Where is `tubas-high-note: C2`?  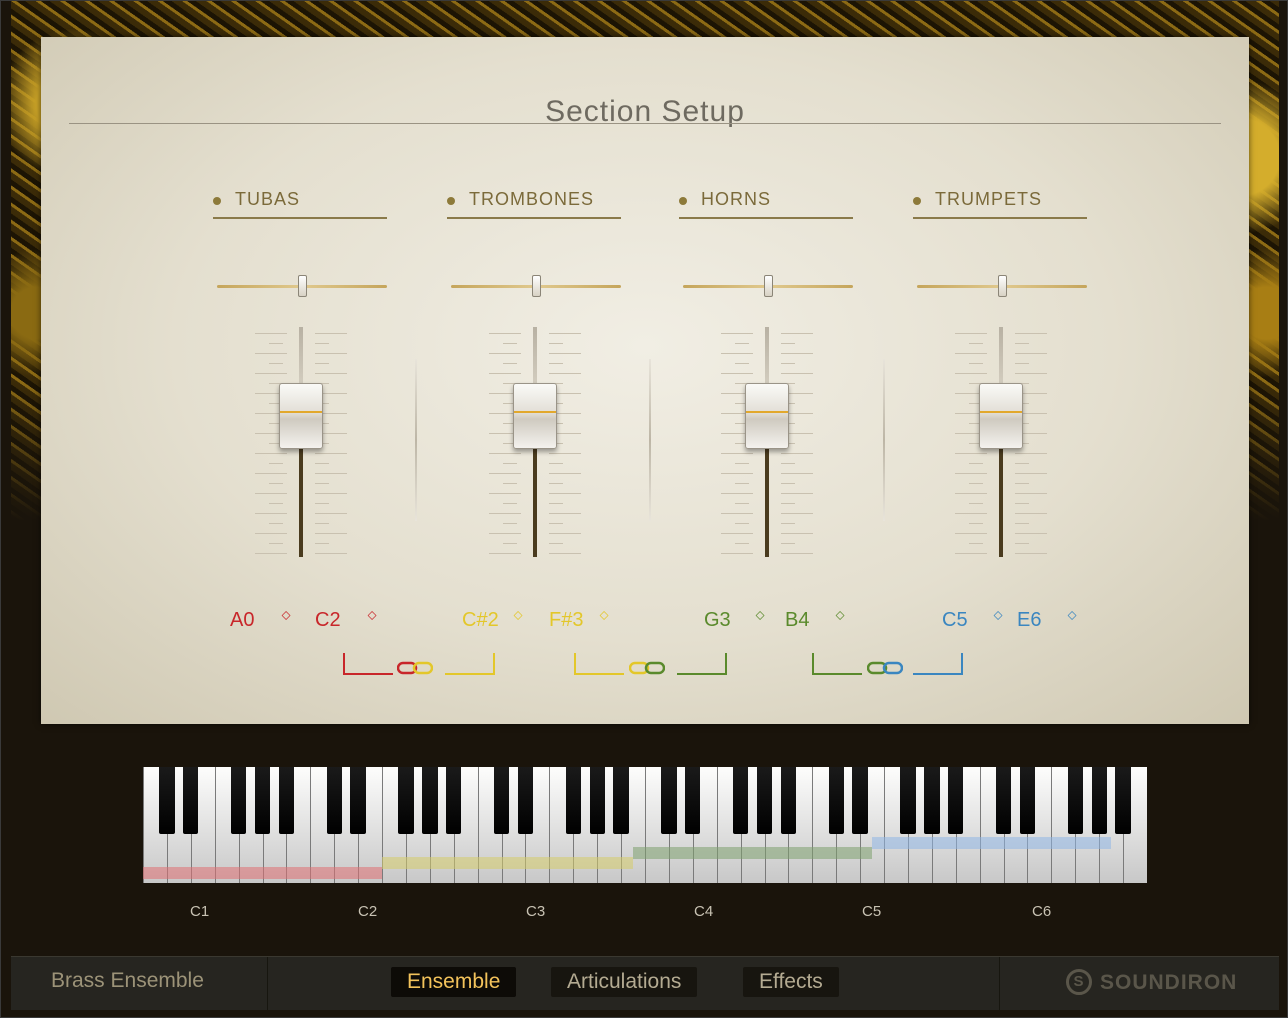
tubas-high-note: C2 is located at coordinates (328, 620).